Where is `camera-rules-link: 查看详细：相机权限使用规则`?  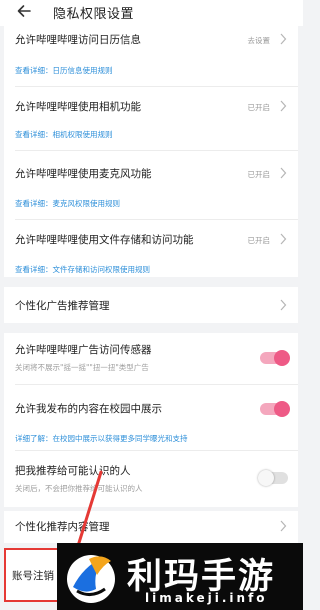 camera-rules-link: 查看详细：相机权限使用规则 is located at coordinates (64, 134).